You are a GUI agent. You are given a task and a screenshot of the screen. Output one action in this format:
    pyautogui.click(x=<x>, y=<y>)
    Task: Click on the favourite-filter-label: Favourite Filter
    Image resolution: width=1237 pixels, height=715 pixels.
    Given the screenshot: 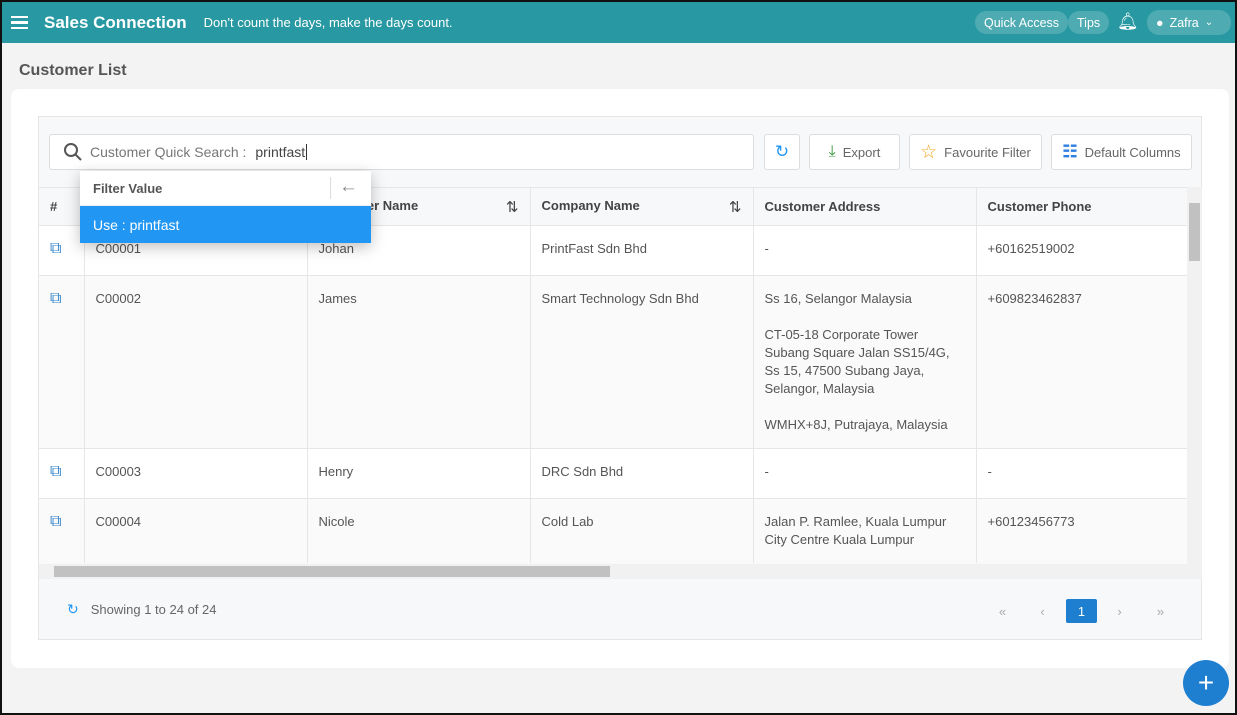 What is the action you would take?
    pyautogui.click(x=987, y=152)
    